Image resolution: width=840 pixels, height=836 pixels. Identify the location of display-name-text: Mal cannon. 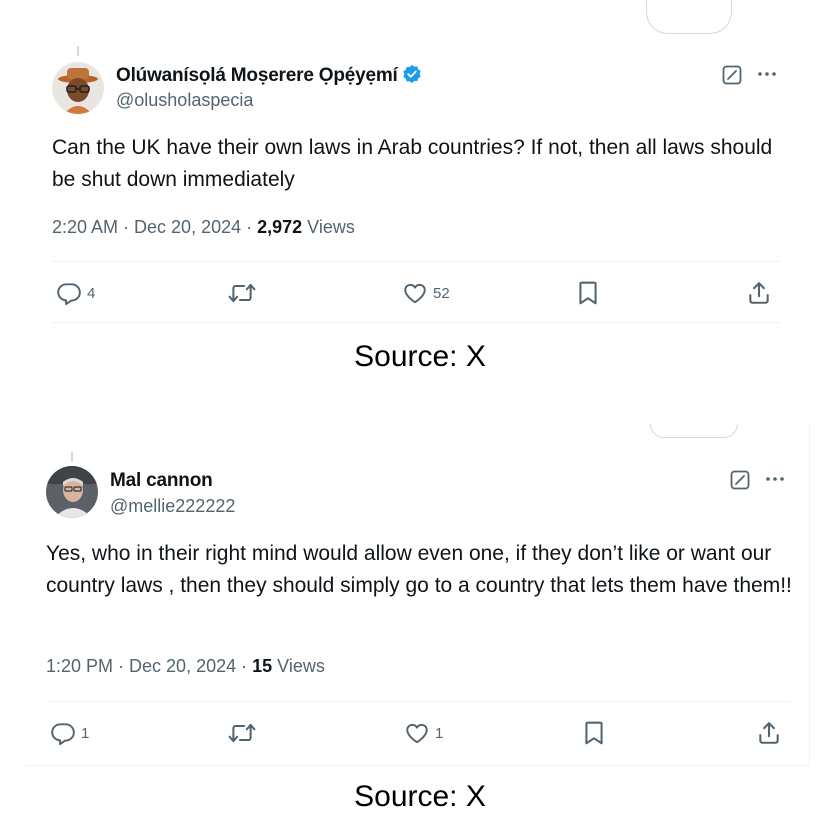
(161, 480).